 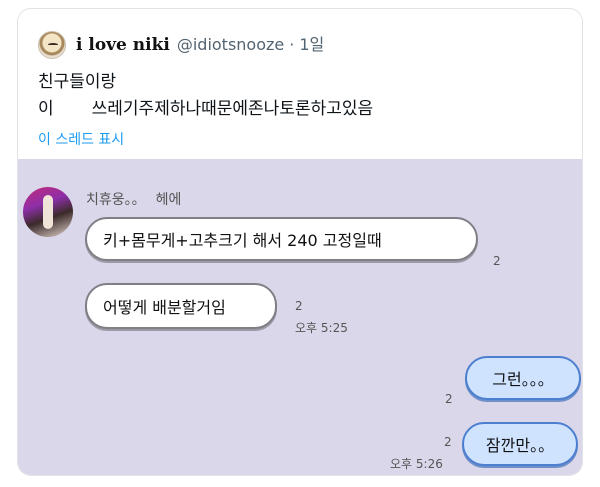 I want to click on tweet-text-line1: 친구들이랑, so click(x=77, y=82).